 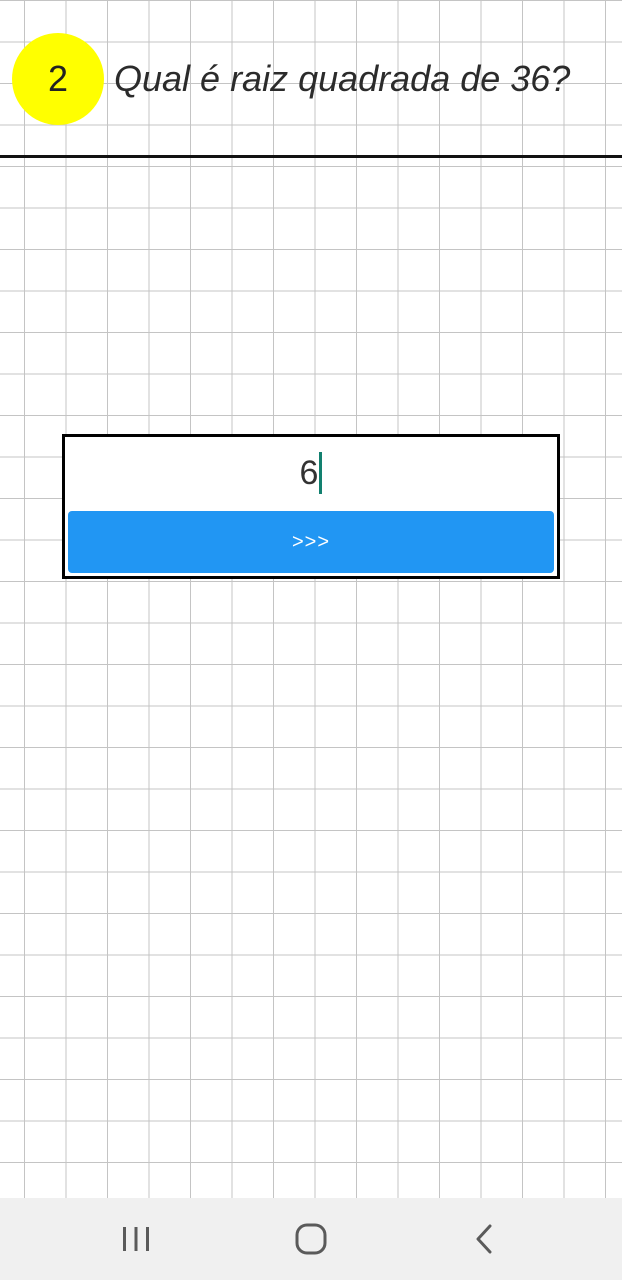 I want to click on back-button, so click(x=485, y=1239).